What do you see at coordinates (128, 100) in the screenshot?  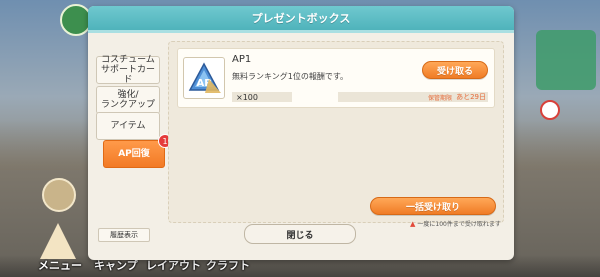 I see `tab-enhance-rankup: 強化/ ランクアップ` at bounding box center [128, 100].